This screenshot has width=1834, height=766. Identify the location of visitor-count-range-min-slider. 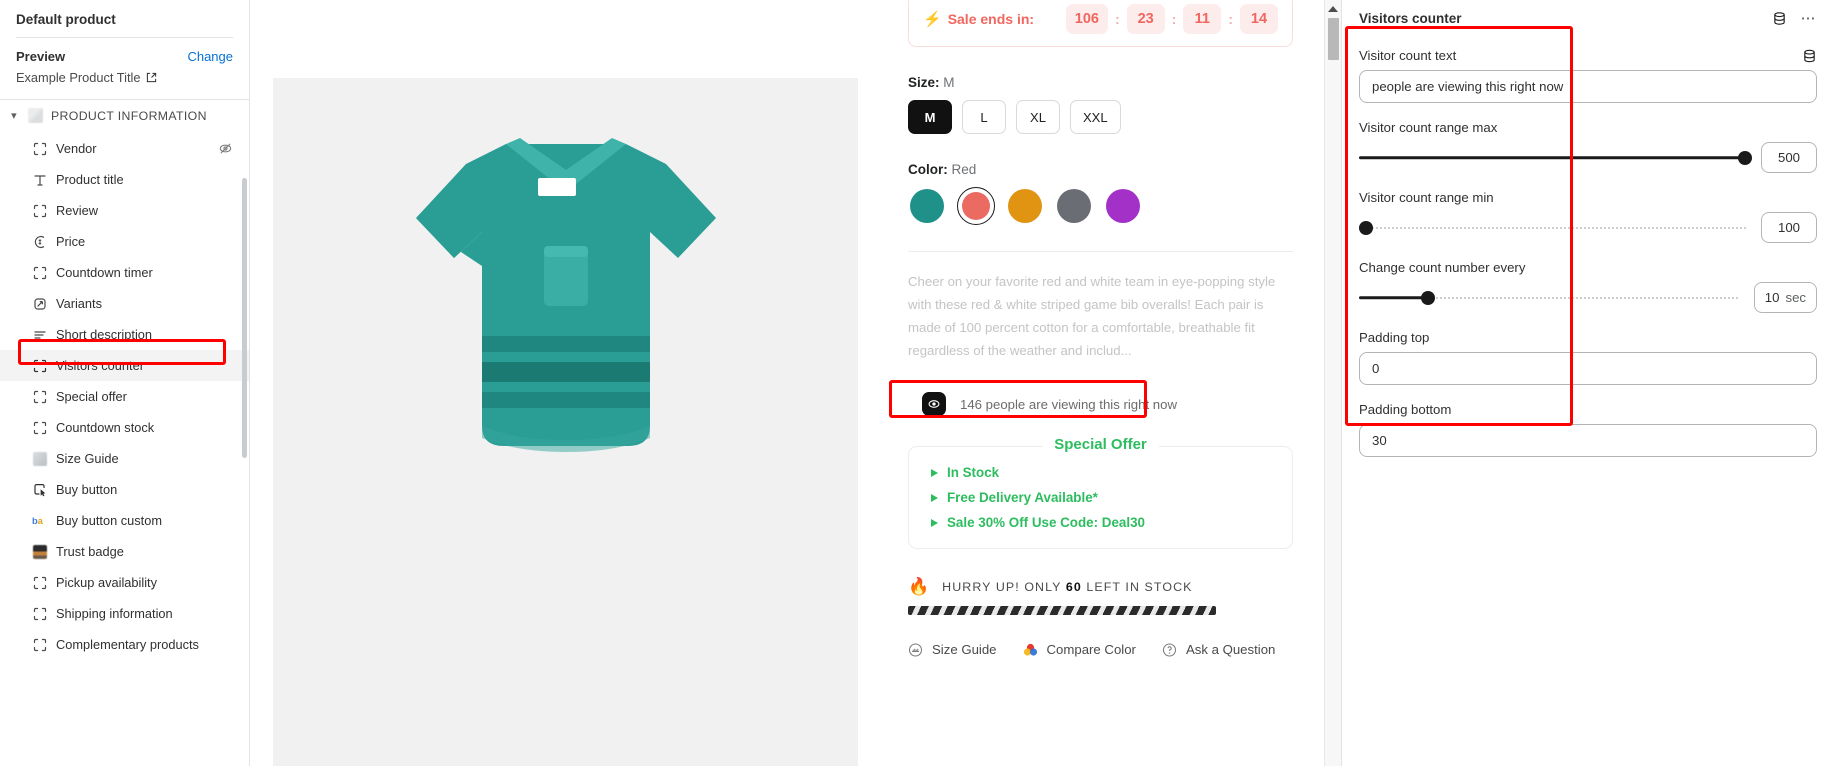
(1553, 228).